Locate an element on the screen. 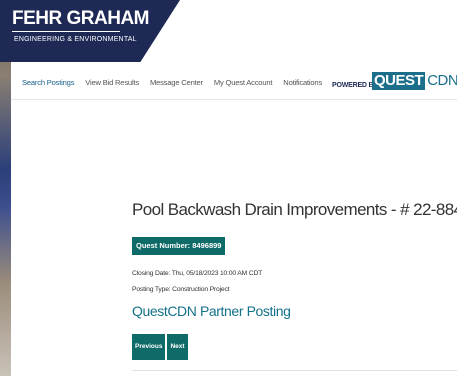  logo-divider is located at coordinates (66, 31).